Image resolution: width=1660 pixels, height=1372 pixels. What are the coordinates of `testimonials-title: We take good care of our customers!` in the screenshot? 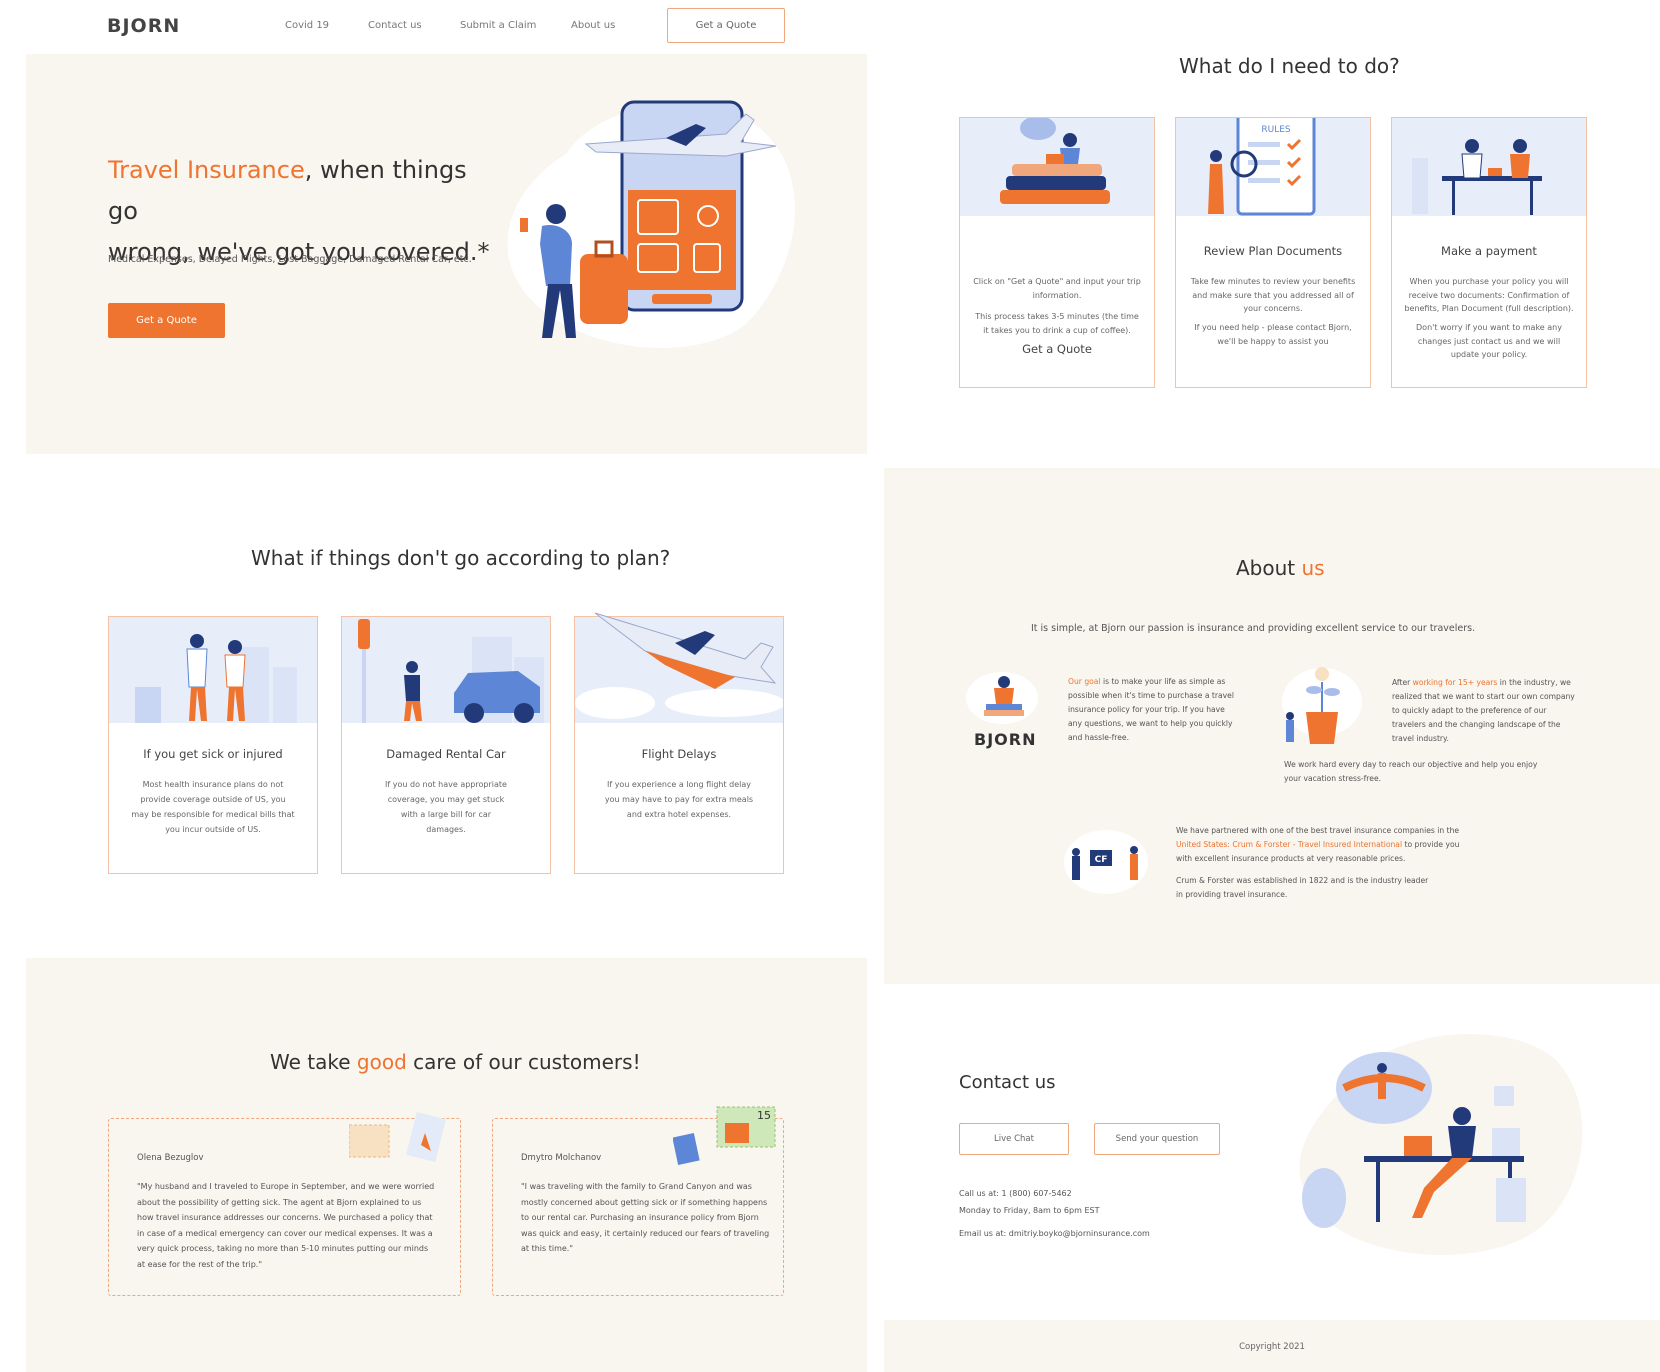 It's located at (455, 1062).